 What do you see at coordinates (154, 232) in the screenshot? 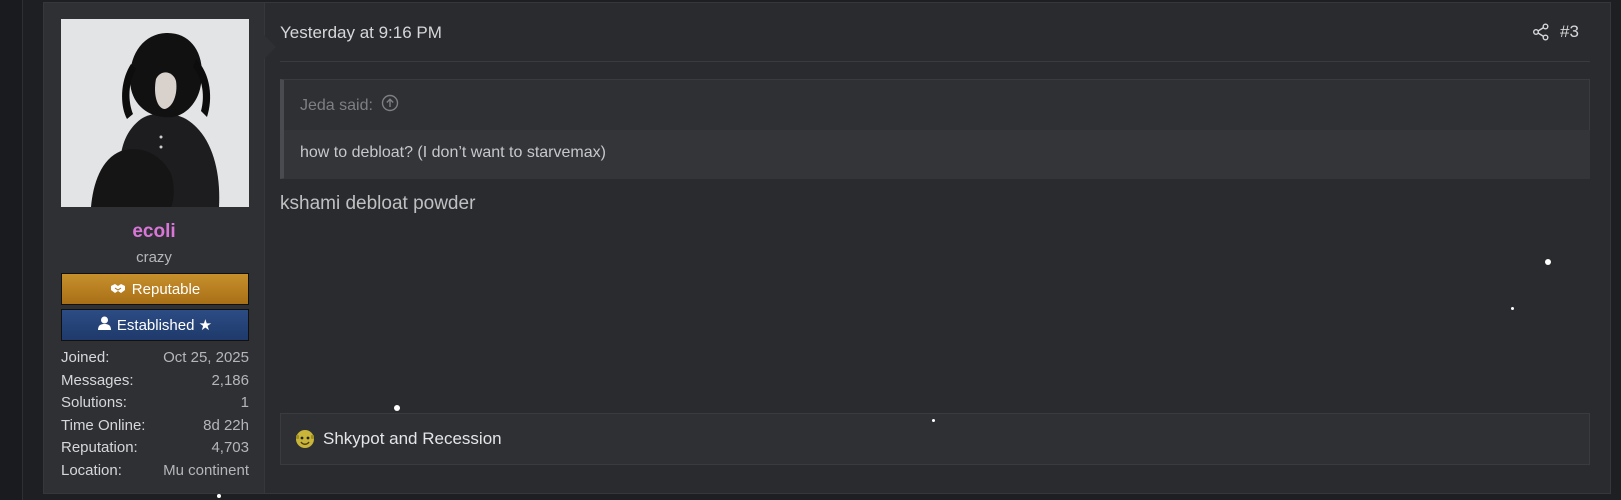
I see `username: ecoli` at bounding box center [154, 232].